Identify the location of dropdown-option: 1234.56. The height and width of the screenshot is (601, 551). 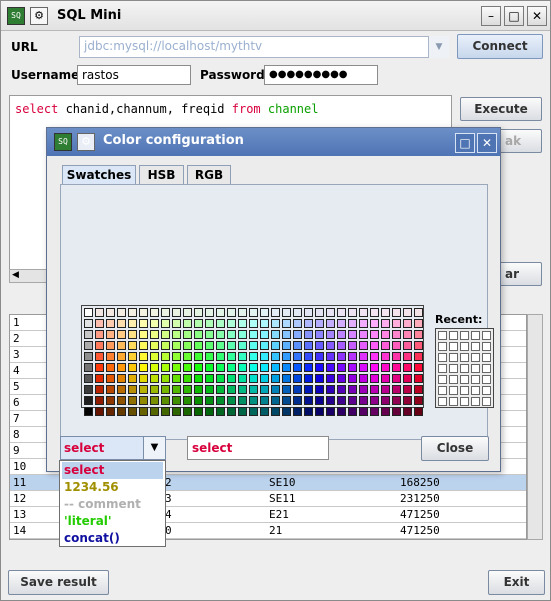
(112, 487).